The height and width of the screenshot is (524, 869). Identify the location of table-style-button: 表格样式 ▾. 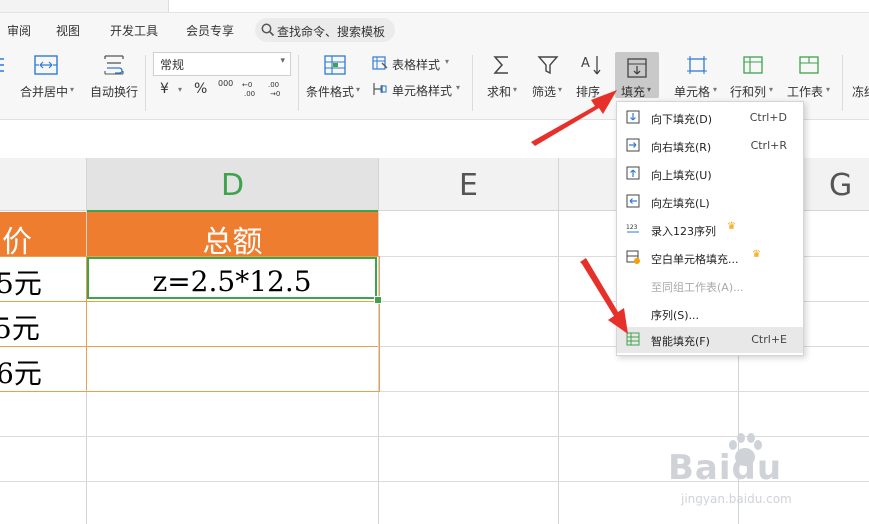
(413, 63).